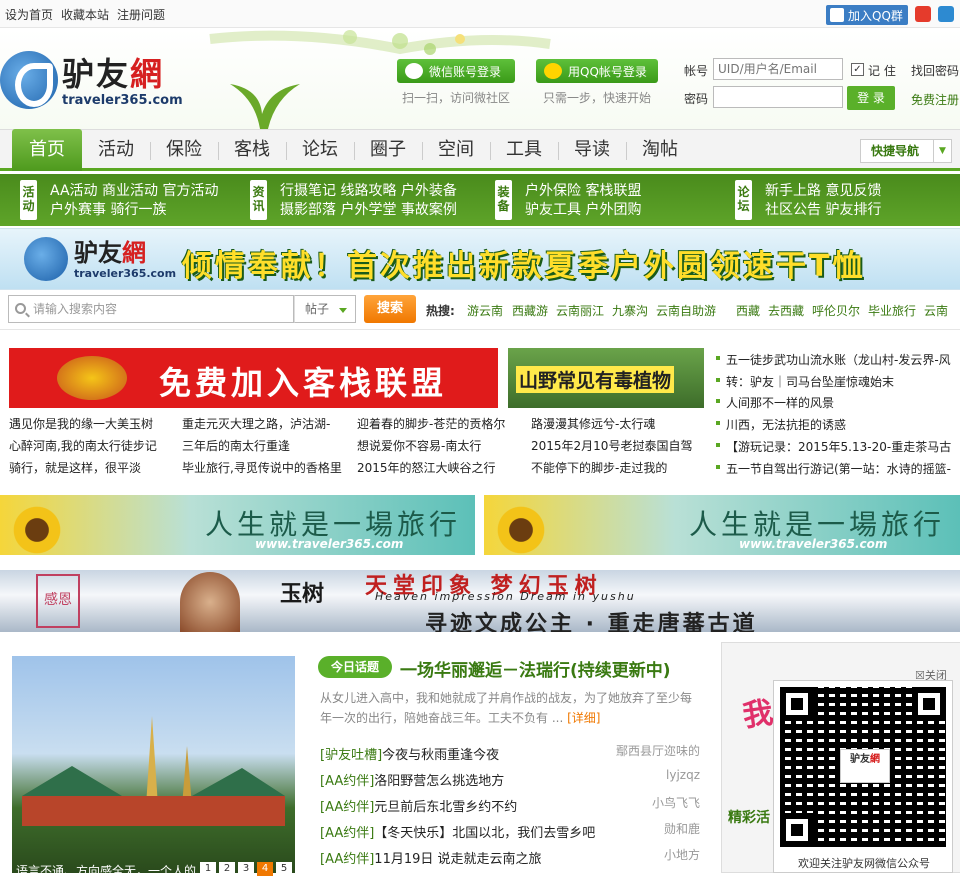  Describe the element at coordinates (456, 71) in the screenshot. I see `wechat-login-button: 微信账号登录` at that location.